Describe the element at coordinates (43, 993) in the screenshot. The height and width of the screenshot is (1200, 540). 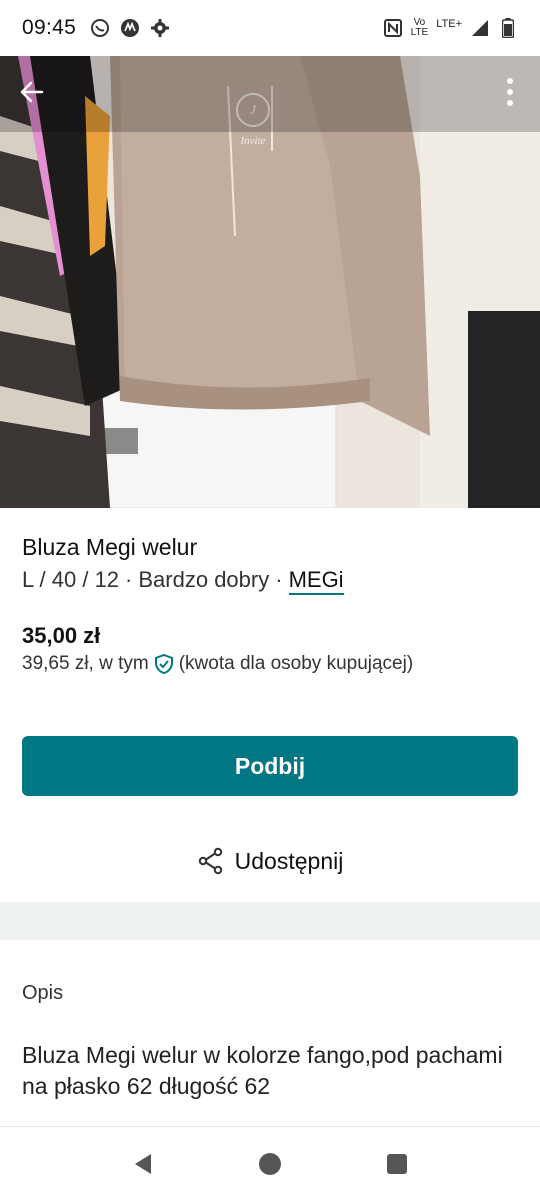
I see `description-label: Opis` at that location.